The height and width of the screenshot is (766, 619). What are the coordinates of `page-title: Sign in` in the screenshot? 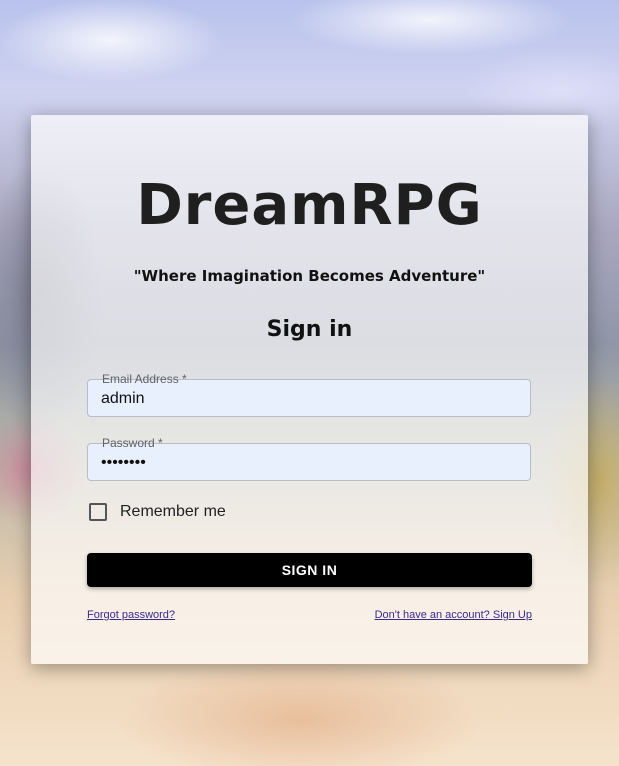 It's located at (309, 329).